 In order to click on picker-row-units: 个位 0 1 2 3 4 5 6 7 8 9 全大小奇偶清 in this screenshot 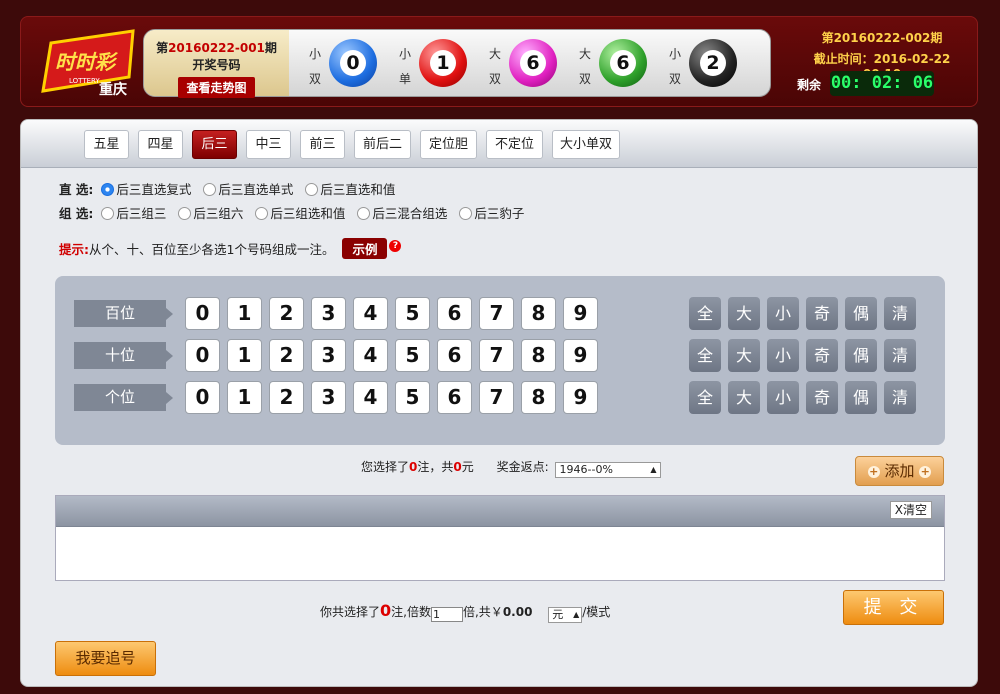, I will do `click(499, 397)`.